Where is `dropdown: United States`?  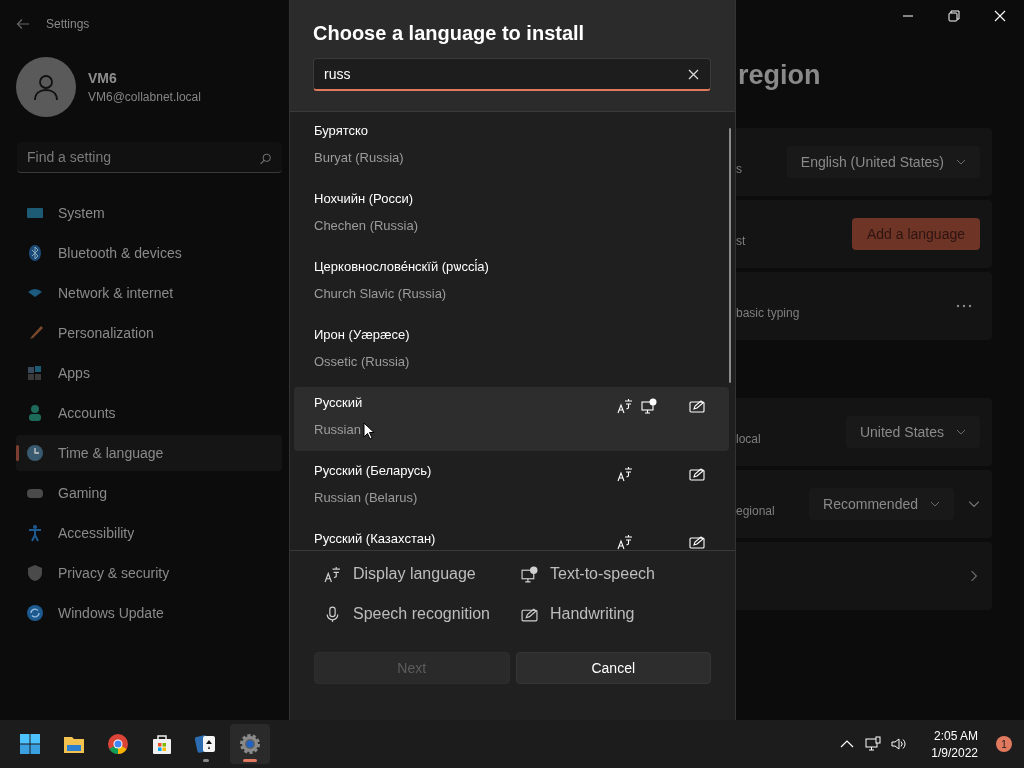
dropdown: United States is located at coordinates (912, 432).